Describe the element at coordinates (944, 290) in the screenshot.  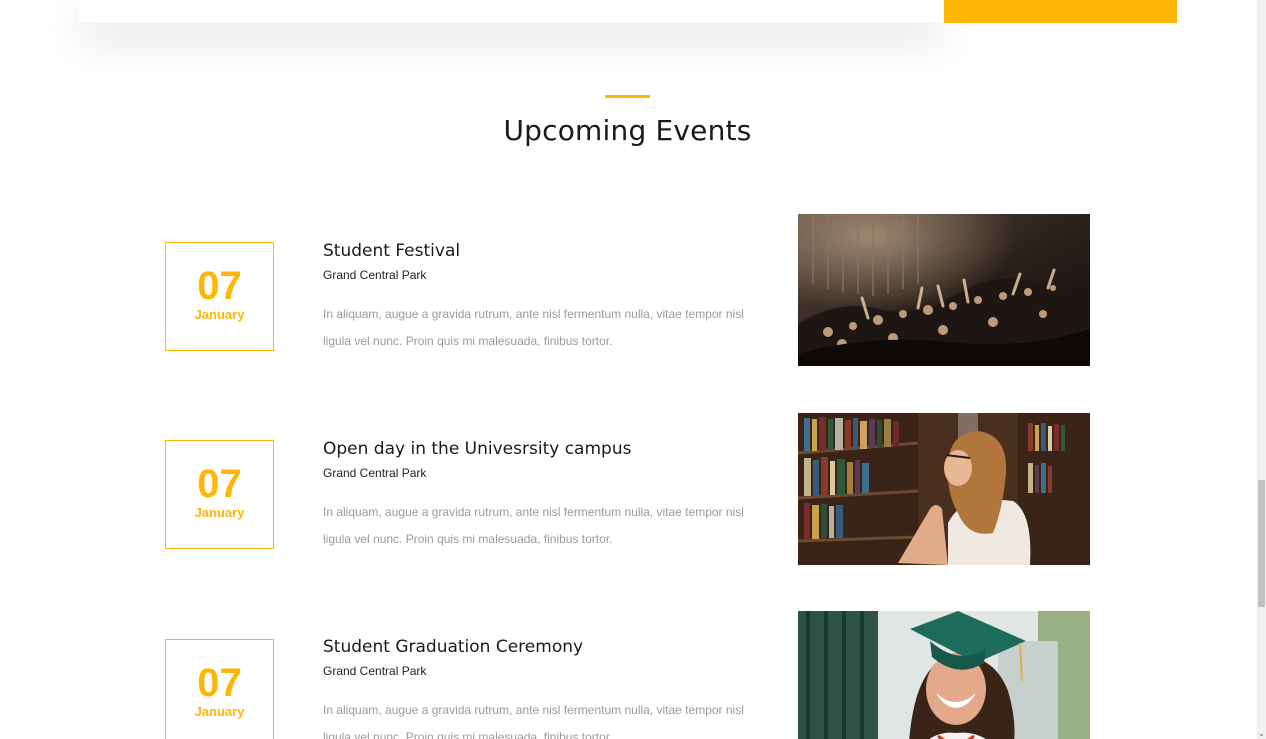
I see `event-image-concert-crowd` at that location.